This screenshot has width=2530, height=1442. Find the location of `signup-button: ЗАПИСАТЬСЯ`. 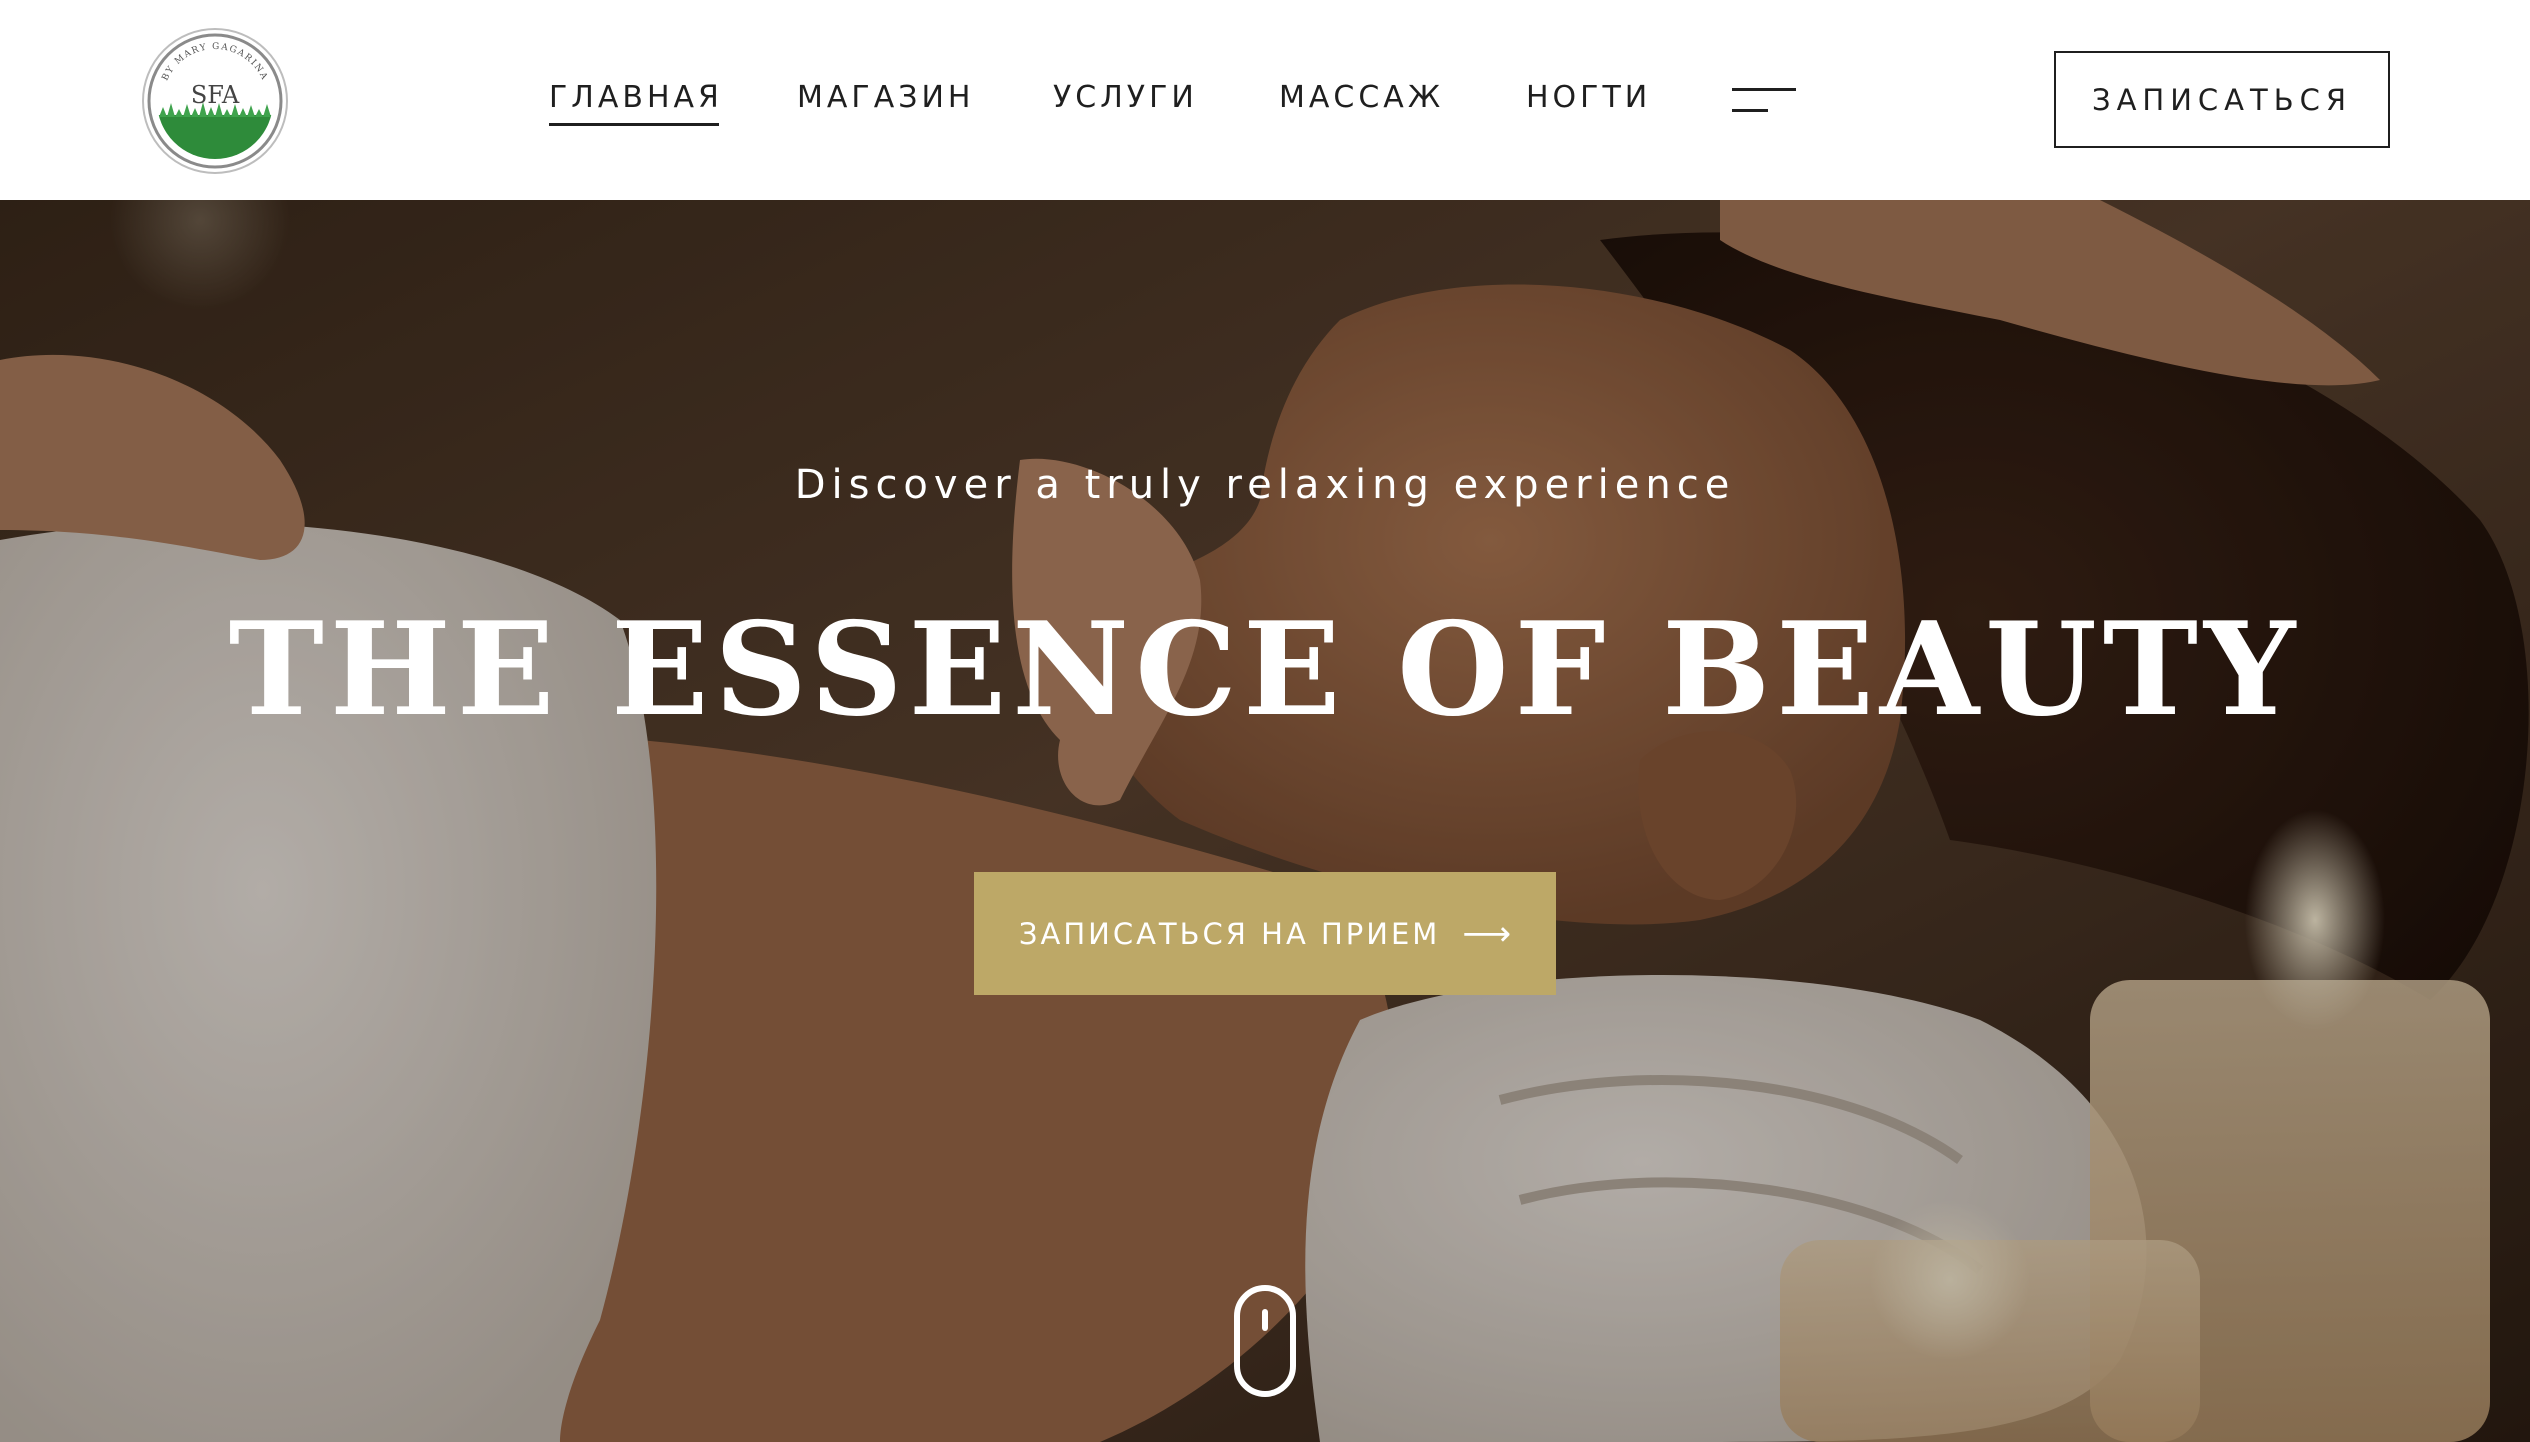

signup-button: ЗАПИСАТЬСЯ is located at coordinates (2222, 99).